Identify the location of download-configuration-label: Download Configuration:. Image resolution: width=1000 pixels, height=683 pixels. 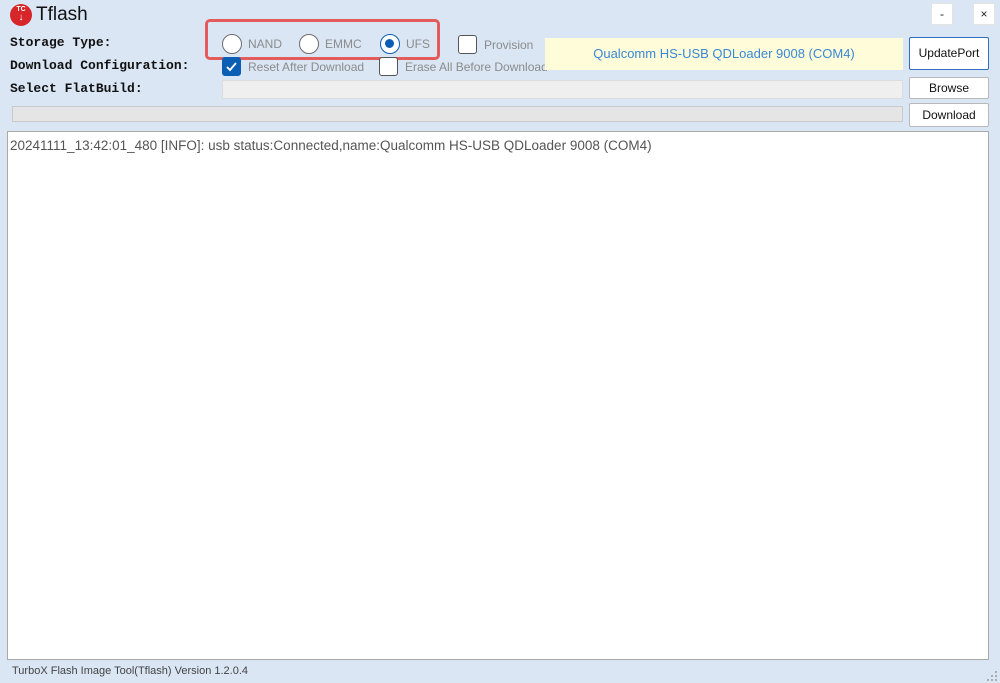
(100, 65).